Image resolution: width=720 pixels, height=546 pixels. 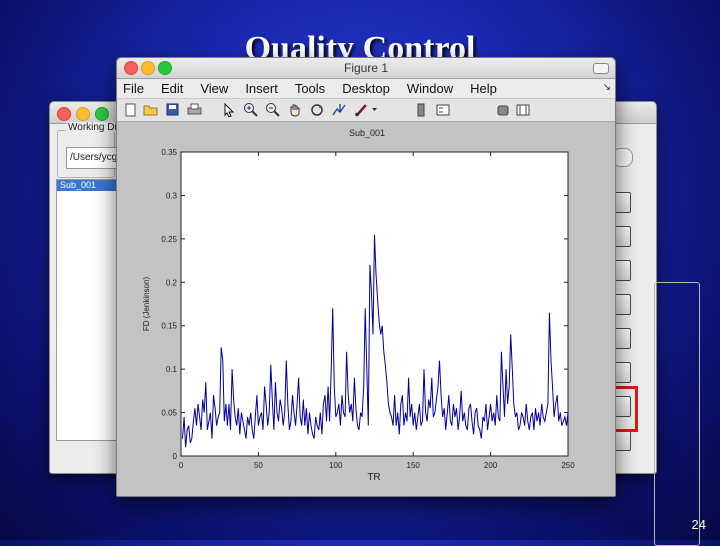 I want to click on y-tick-label: 0.35, so click(x=169, y=152).